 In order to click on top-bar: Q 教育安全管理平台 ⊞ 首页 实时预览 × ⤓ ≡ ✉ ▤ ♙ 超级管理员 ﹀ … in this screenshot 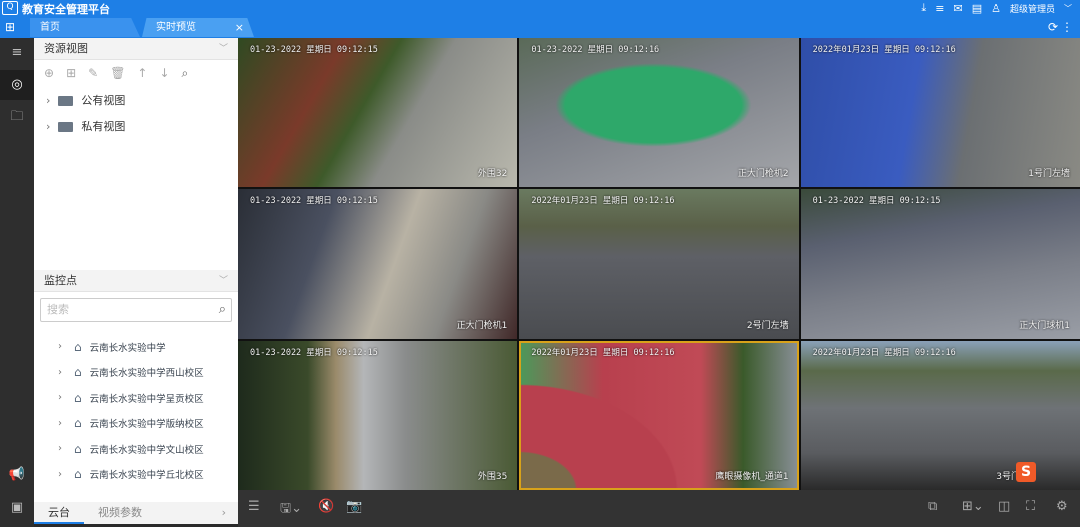, I will do `click(540, 19)`.